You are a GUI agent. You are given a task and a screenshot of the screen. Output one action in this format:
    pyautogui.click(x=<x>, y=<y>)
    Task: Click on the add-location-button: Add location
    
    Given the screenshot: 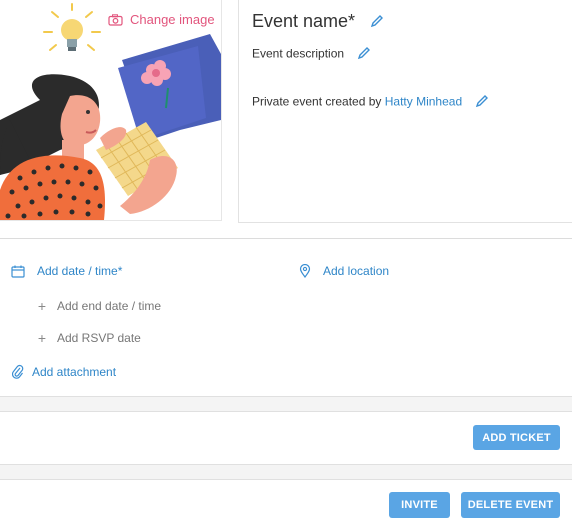 What is the action you would take?
    pyautogui.click(x=344, y=271)
    